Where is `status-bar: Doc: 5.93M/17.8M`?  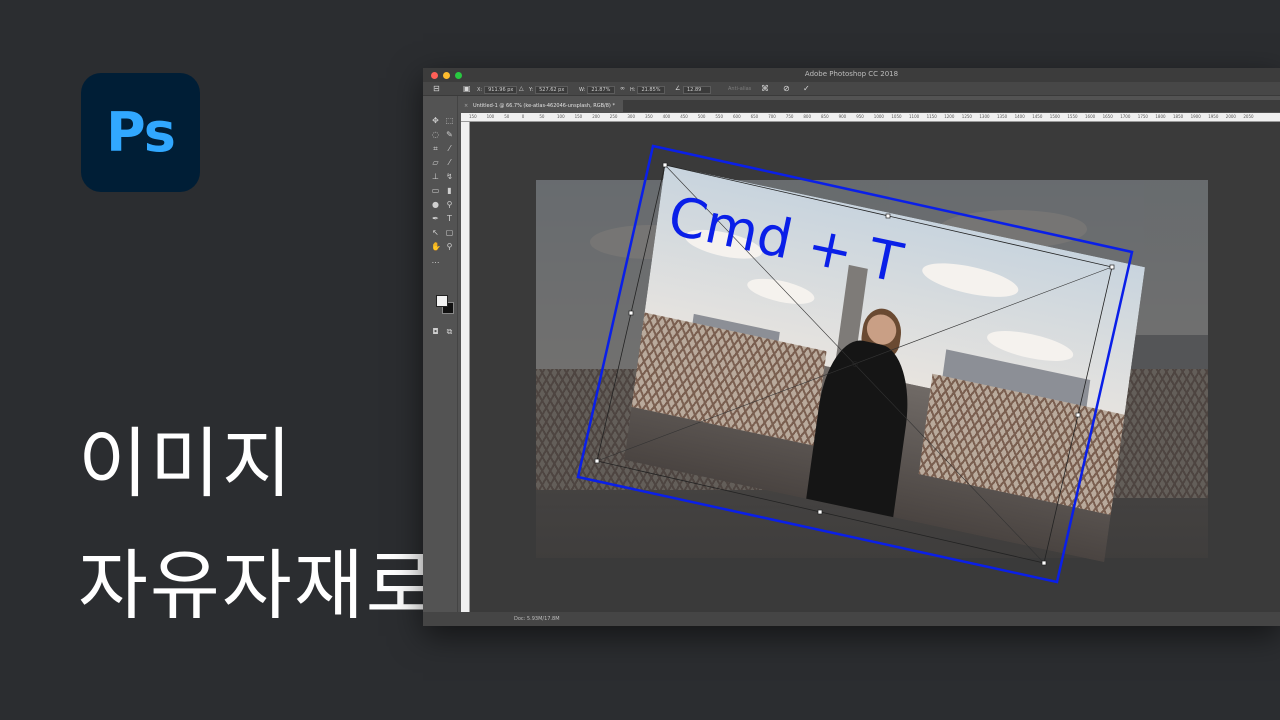 status-bar: Doc: 5.93M/17.8M is located at coordinates (851, 619).